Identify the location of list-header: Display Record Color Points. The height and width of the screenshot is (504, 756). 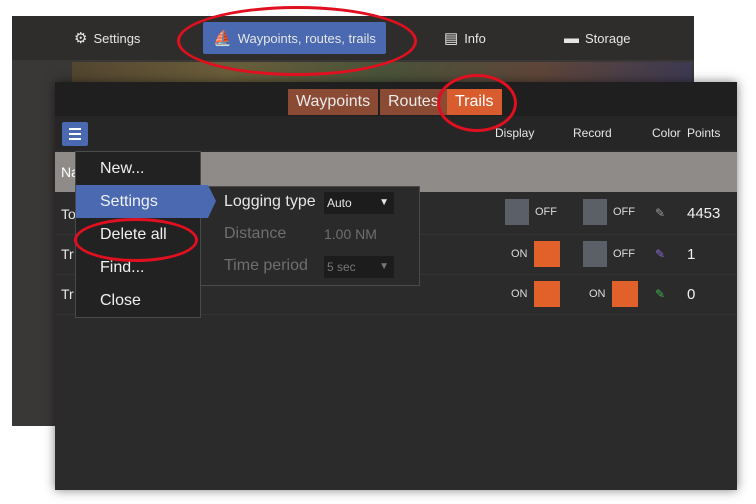
(396, 133).